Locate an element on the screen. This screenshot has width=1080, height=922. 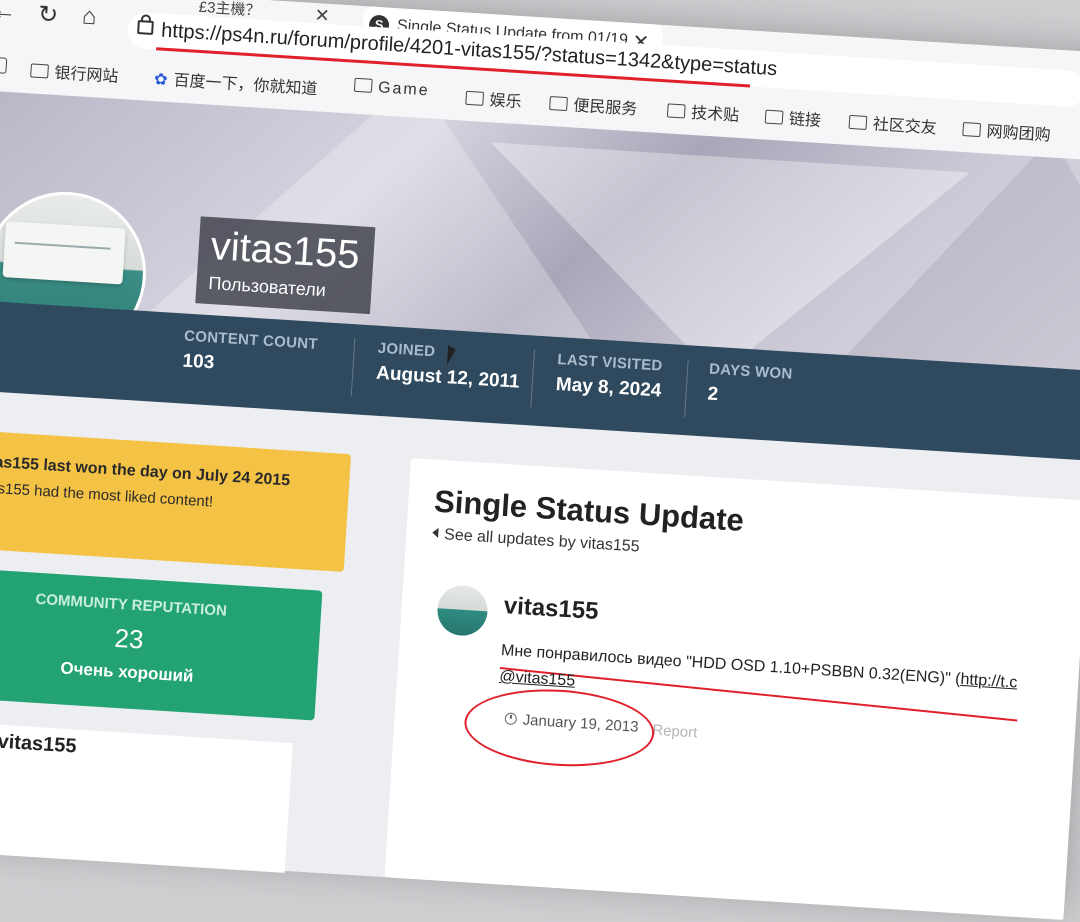
profile-name-box: vitas155 Пользователи is located at coordinates (285, 265).